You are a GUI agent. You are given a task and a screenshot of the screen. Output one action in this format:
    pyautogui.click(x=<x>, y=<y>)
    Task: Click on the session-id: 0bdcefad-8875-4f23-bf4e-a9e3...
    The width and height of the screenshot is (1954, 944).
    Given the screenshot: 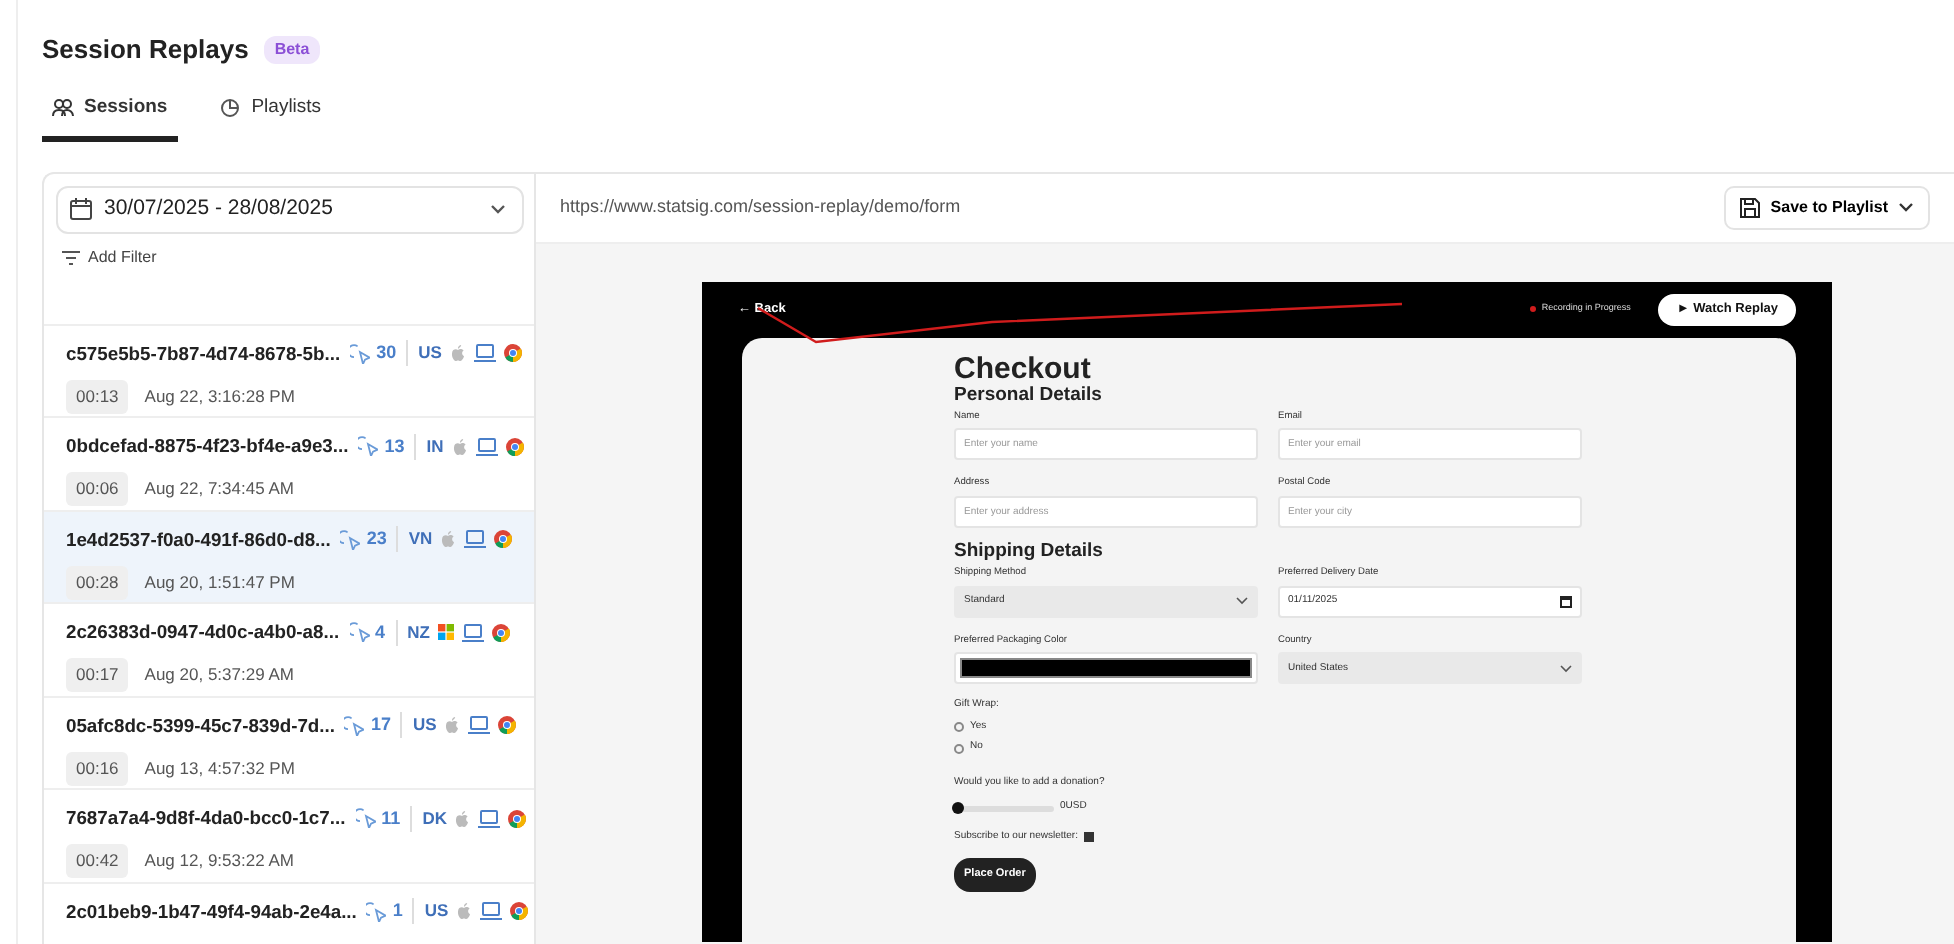 What is the action you would take?
    pyautogui.click(x=207, y=446)
    